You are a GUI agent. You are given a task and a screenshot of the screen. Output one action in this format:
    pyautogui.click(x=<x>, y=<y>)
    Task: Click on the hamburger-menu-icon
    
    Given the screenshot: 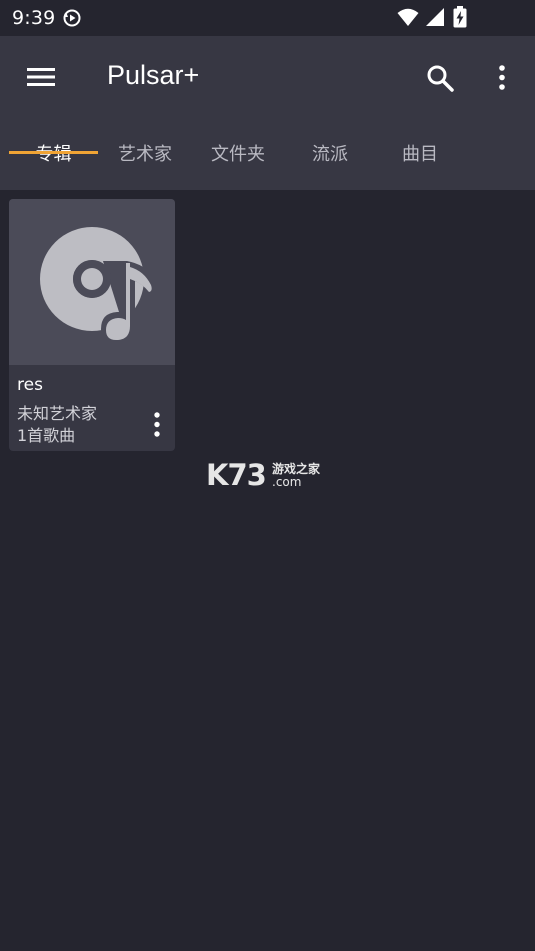 What is the action you would take?
    pyautogui.click(x=41, y=77)
    